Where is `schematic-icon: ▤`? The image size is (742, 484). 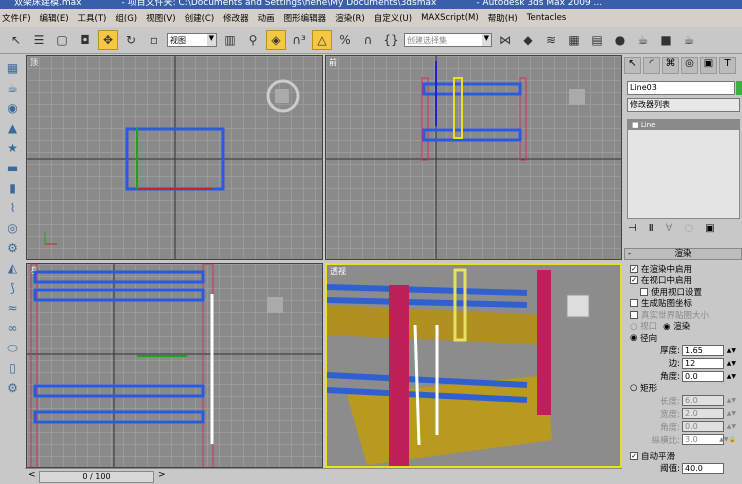 schematic-icon: ▤ is located at coordinates (597, 40).